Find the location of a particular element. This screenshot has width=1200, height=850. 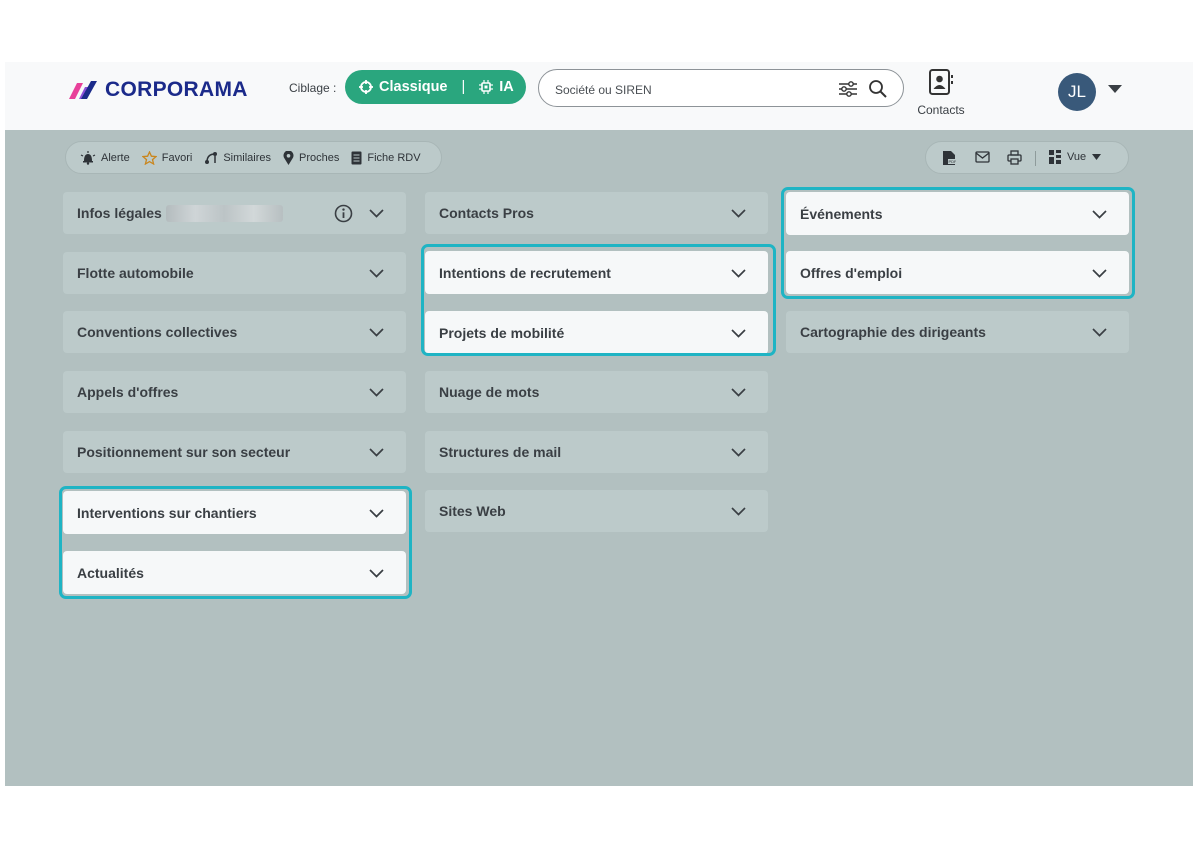

view-icon is located at coordinates (1055, 157).